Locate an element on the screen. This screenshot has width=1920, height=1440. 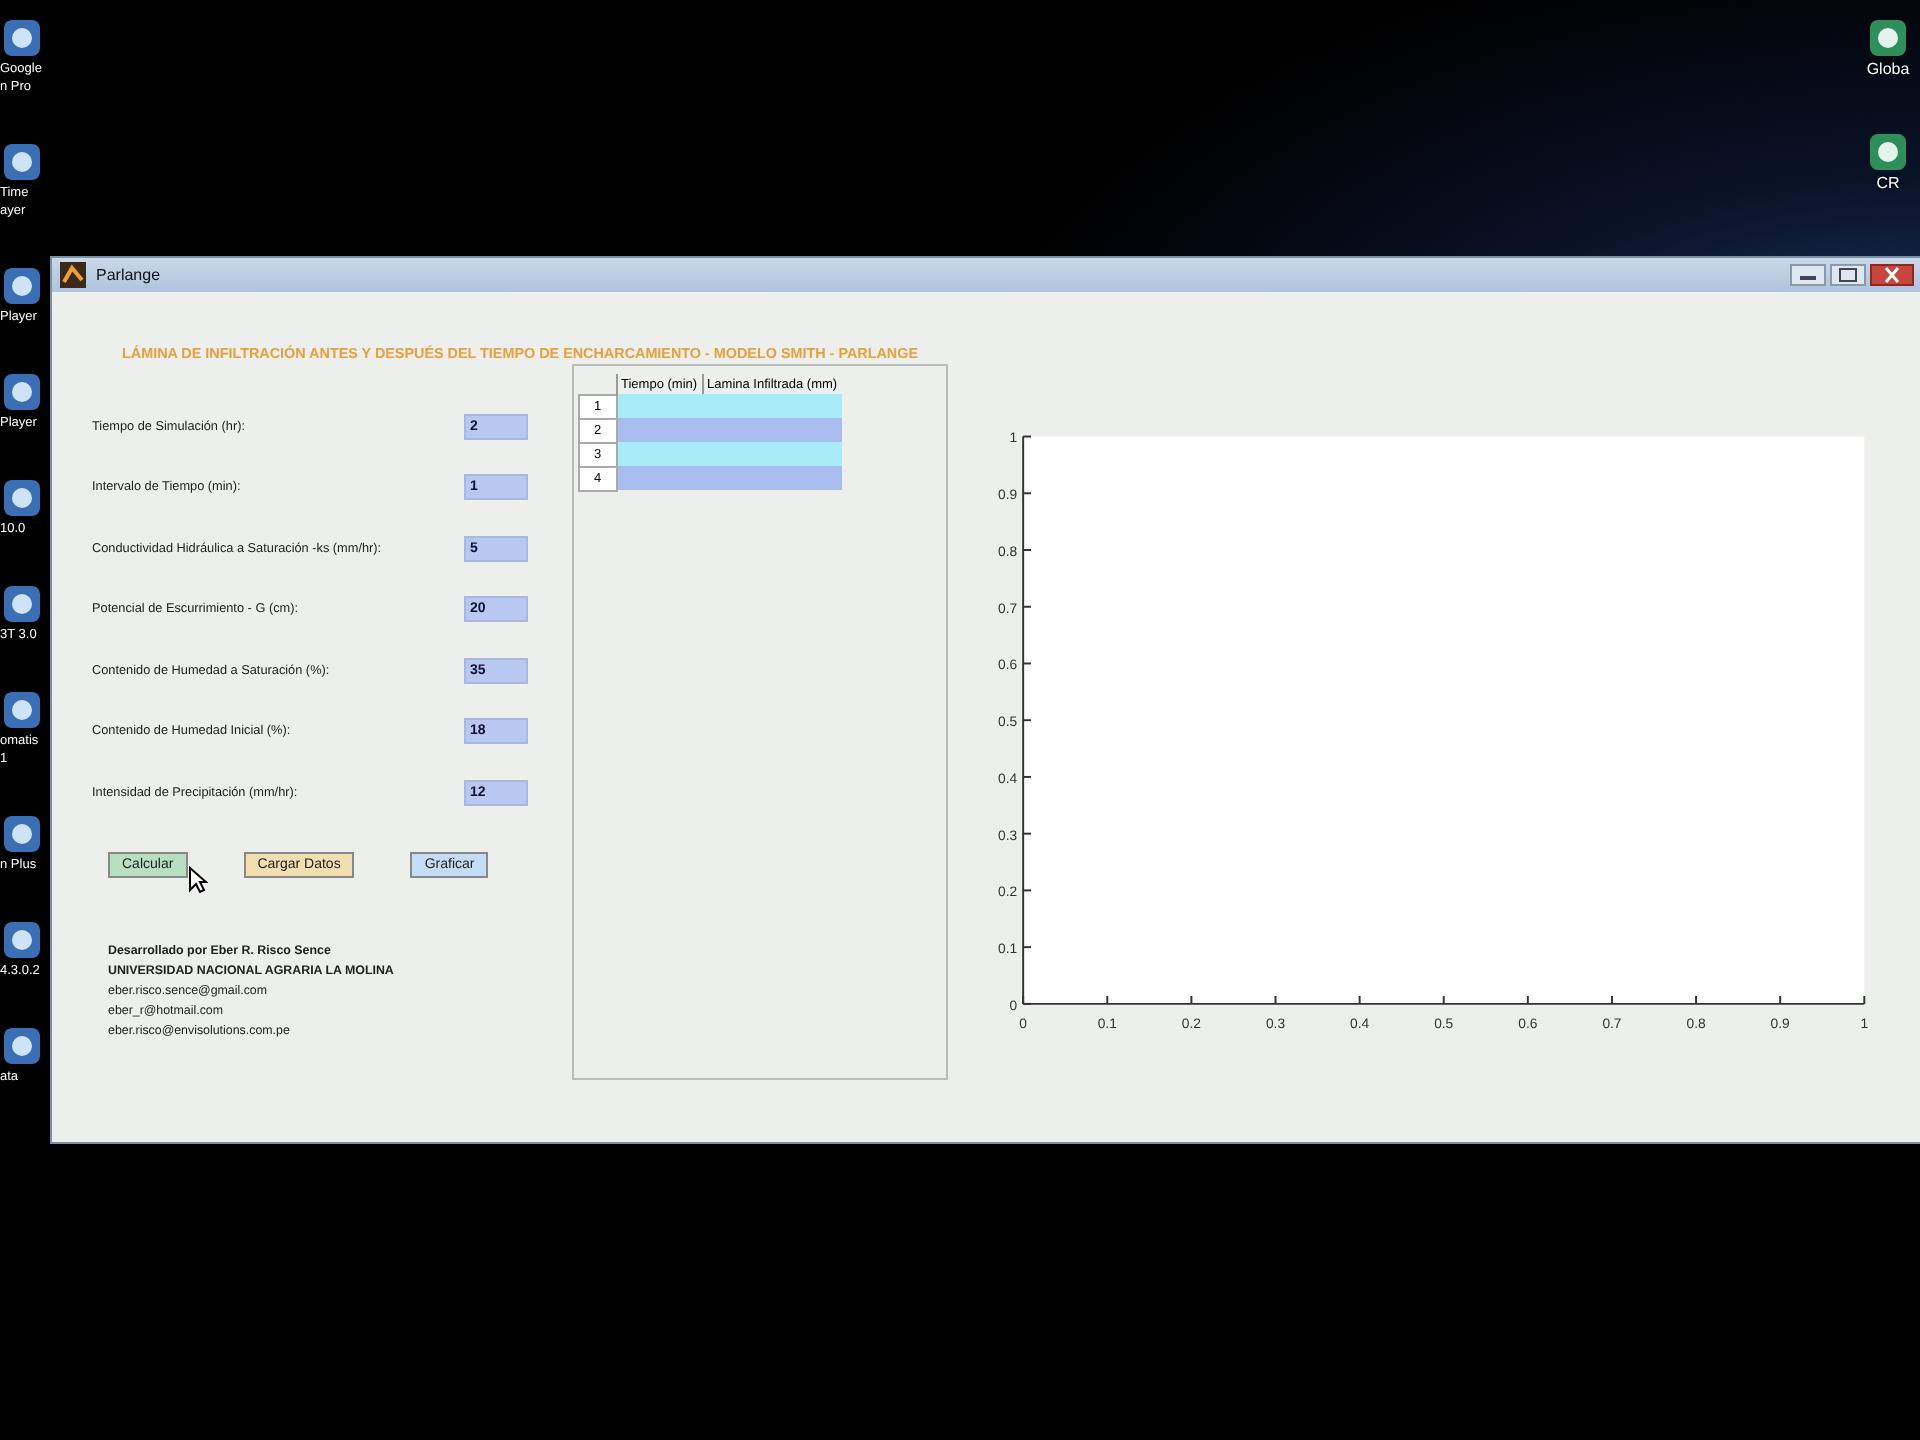
maximize-icon is located at coordinates (1848, 275).